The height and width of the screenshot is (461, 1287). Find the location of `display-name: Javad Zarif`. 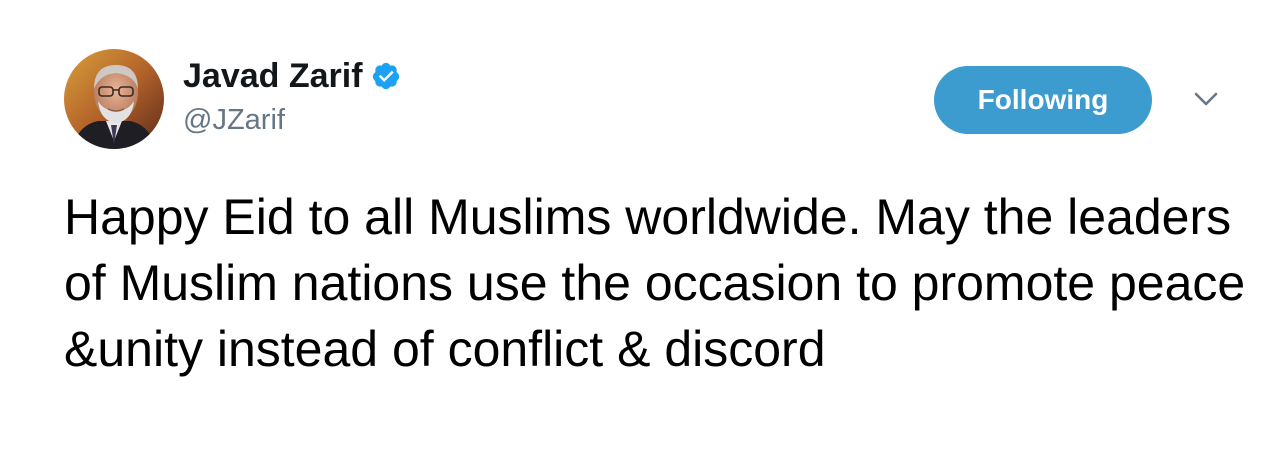

display-name: Javad Zarif is located at coordinates (273, 76).